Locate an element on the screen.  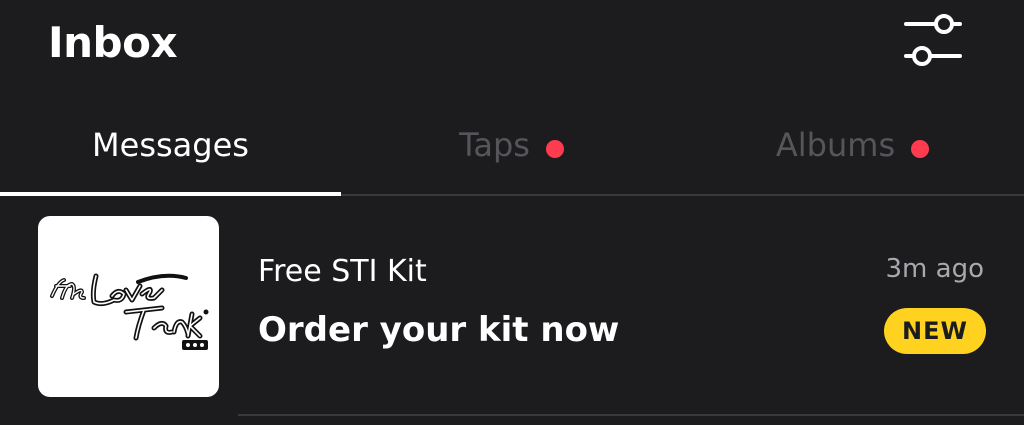
row-divider is located at coordinates (631, 415).